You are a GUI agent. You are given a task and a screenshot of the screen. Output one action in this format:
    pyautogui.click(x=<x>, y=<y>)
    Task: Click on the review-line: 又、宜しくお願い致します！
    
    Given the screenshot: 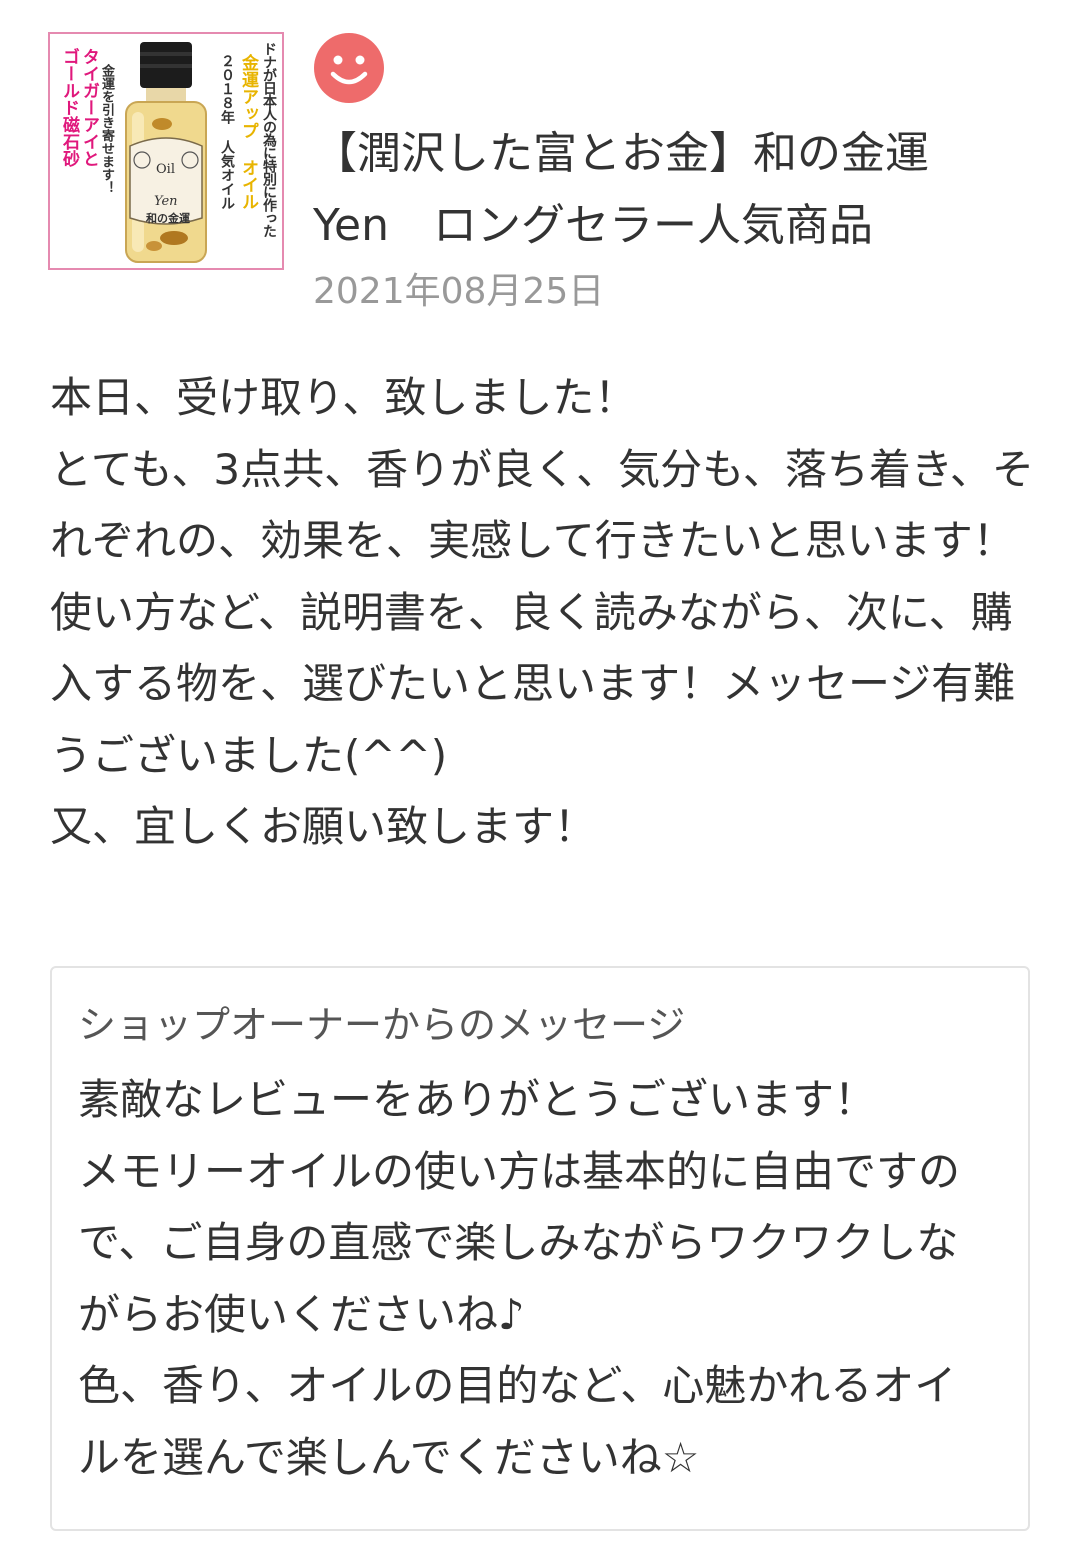 What is the action you would take?
    pyautogui.click(x=323, y=826)
    